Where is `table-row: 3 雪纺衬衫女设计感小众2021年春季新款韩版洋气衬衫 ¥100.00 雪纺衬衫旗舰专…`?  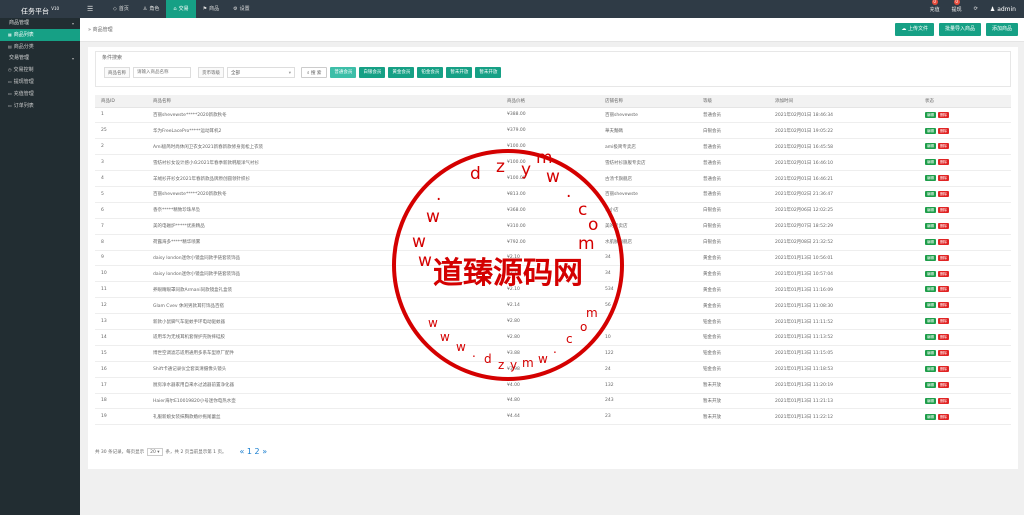
table-row: 3 雪纺衬衫女设计感小众2021年春季新款韩版洋气衬衫 ¥100.00 雪纺衬衫旗舰专… is located at coordinates (553, 163).